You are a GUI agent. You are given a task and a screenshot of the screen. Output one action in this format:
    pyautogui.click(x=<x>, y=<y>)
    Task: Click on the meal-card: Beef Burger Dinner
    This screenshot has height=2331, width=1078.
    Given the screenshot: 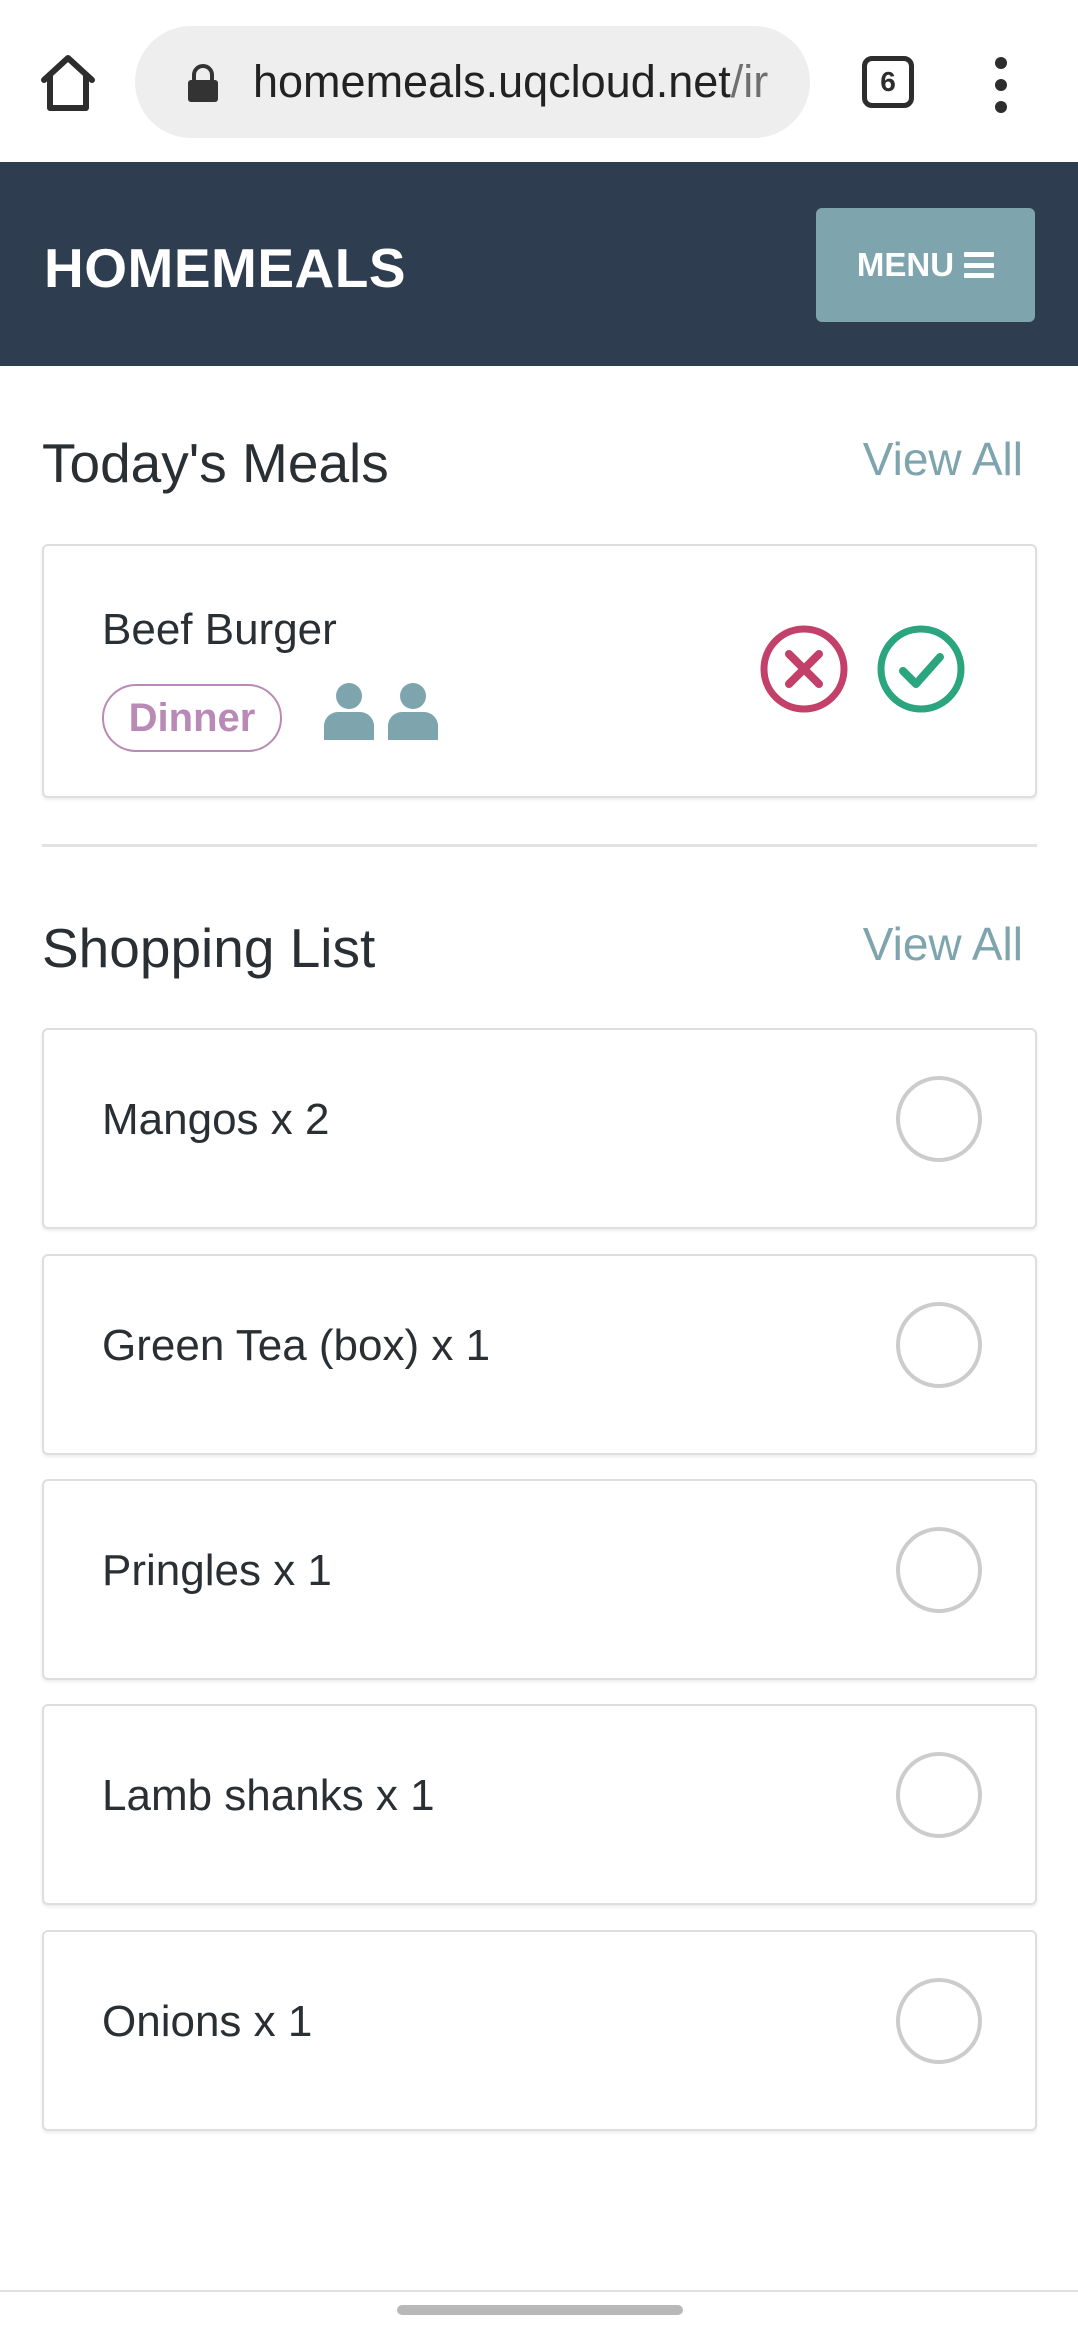 What is the action you would take?
    pyautogui.click(x=539, y=671)
    